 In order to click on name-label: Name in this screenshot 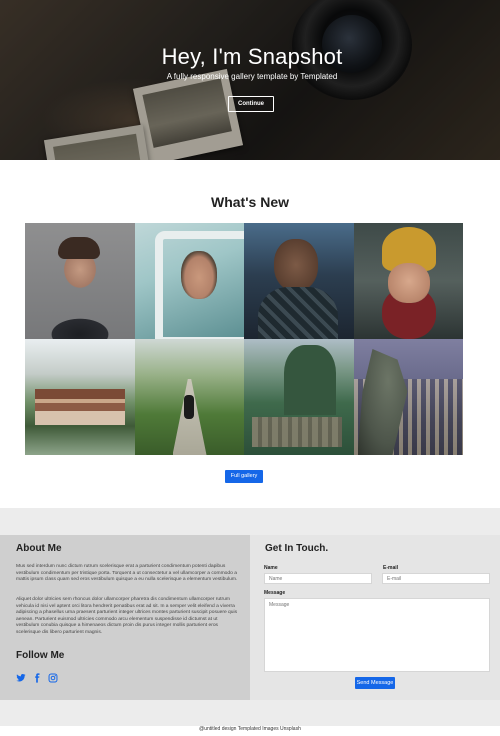, I will do `click(271, 568)`.